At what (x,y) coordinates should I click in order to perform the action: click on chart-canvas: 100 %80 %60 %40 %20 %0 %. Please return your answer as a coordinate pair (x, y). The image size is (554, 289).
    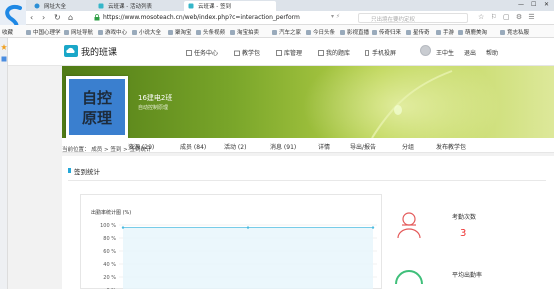
    Looking at the image, I should click on (238, 256).